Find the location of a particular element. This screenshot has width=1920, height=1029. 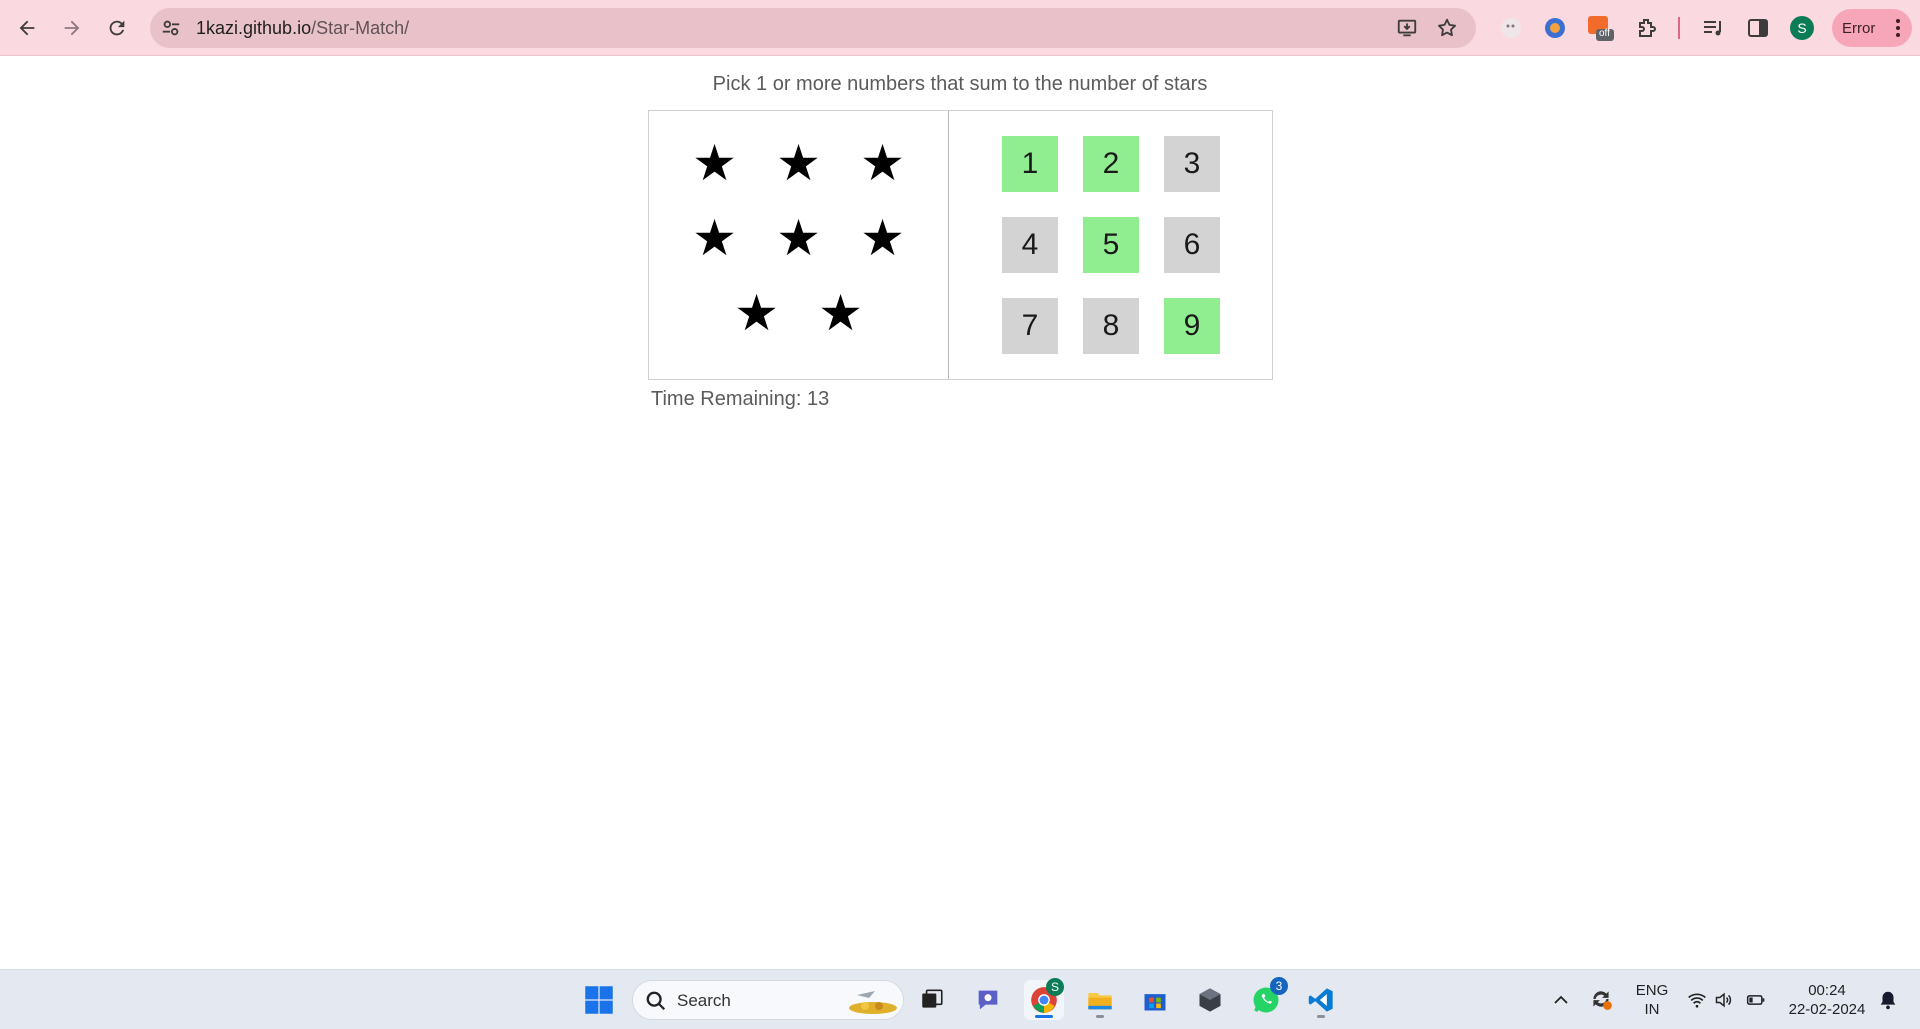

numbers-panel: 123 456 789 is located at coordinates (1110, 245).